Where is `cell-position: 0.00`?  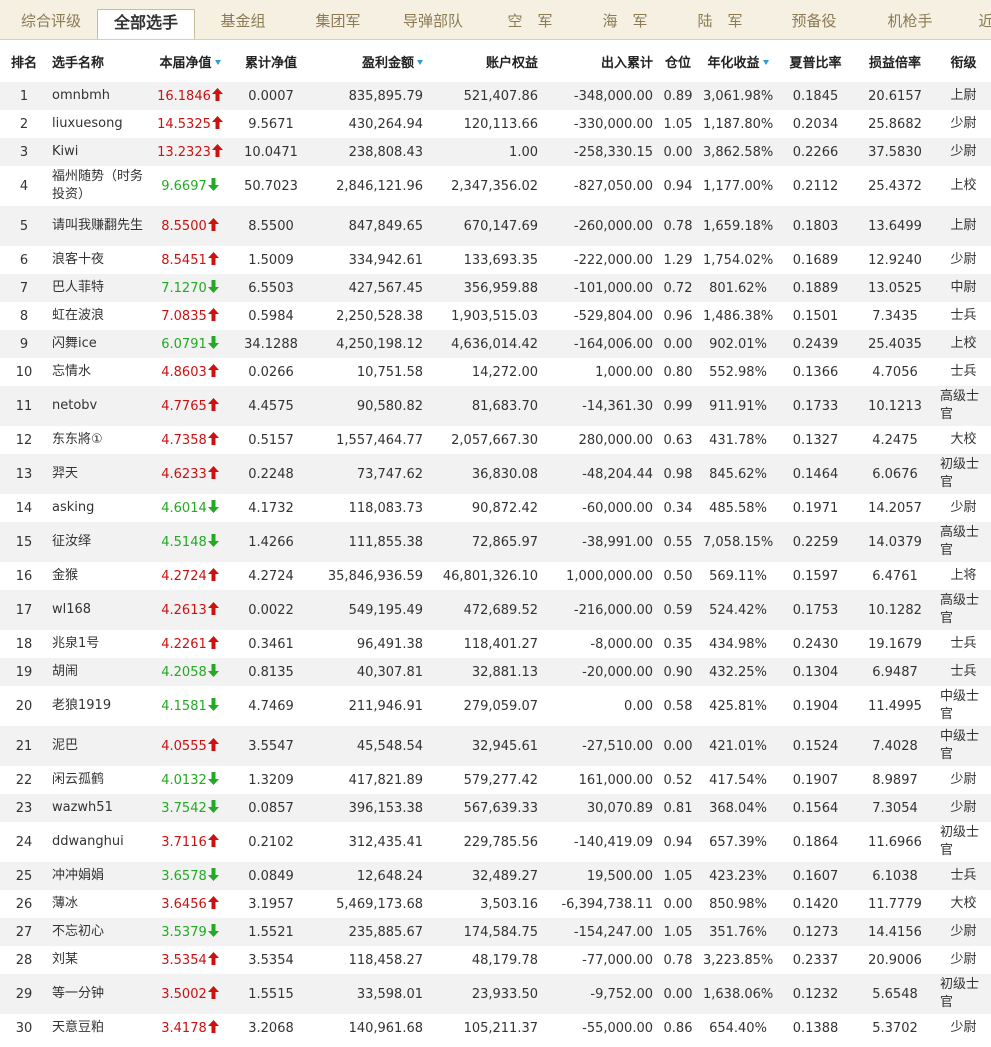
cell-position: 0.00 is located at coordinates (678, 152).